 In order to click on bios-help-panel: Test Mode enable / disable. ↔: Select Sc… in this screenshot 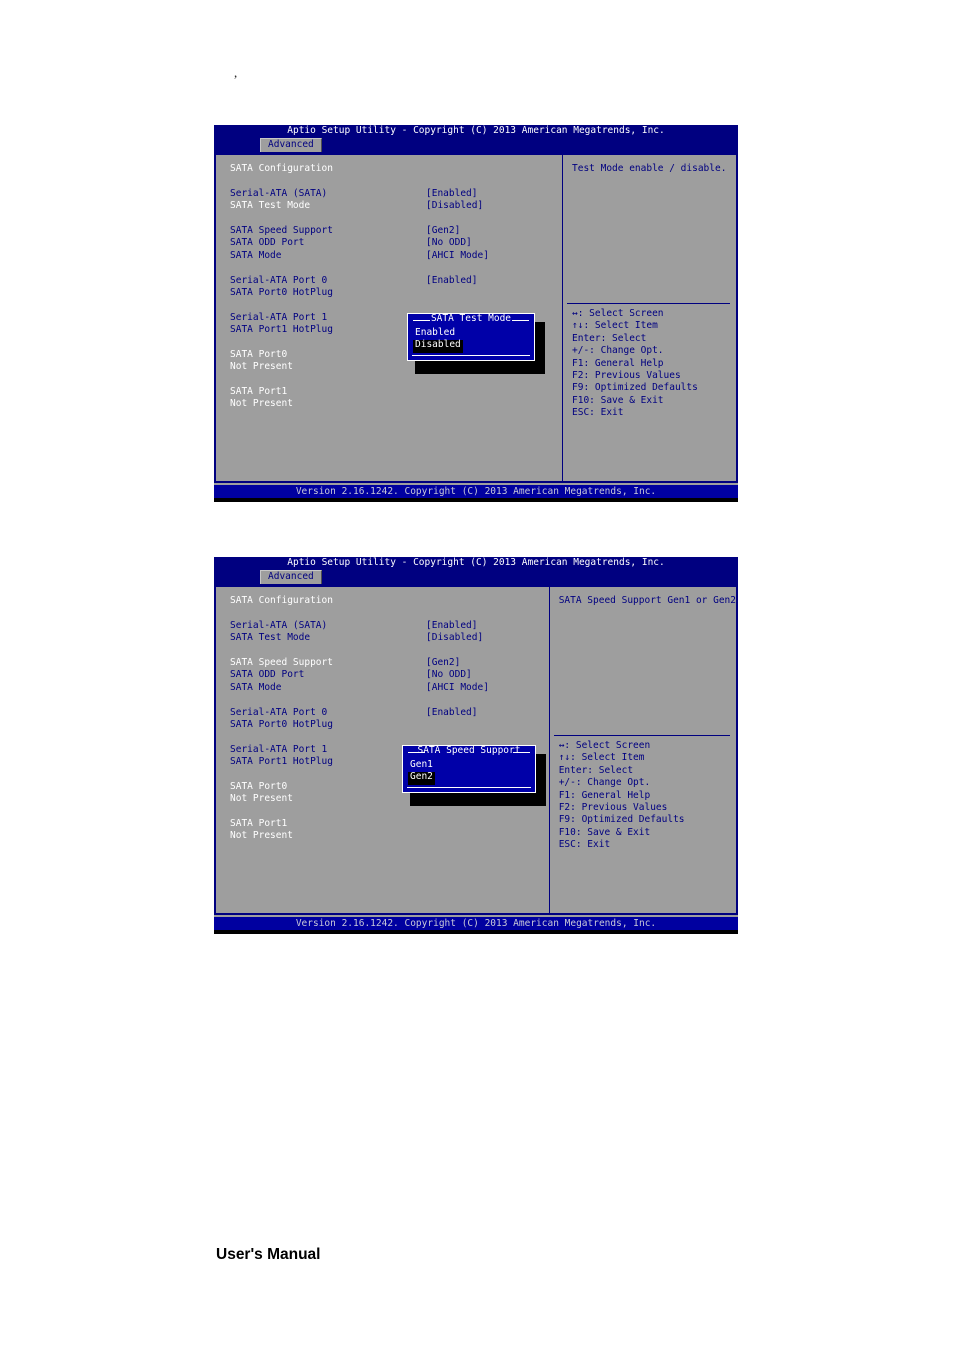, I will do `click(649, 318)`.